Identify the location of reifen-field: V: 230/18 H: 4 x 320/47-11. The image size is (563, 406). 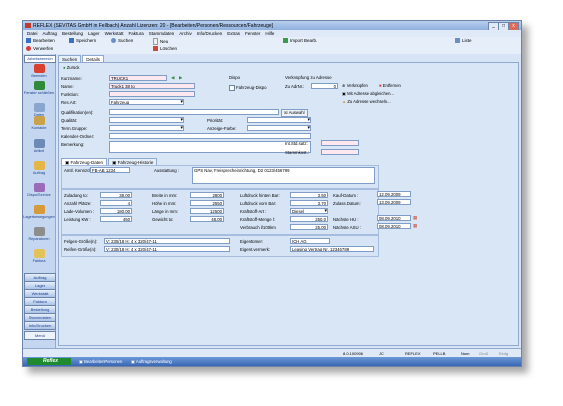
(167, 249).